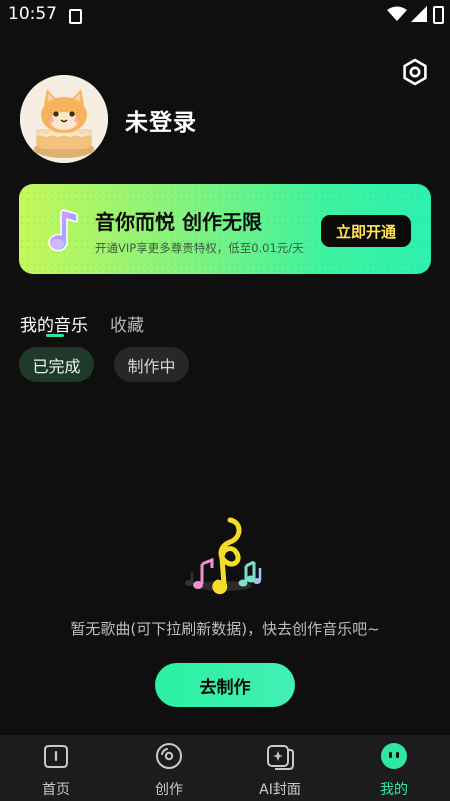  Describe the element at coordinates (199, 248) in the screenshot. I see `vip-subtitle: 开通VIP享更多尊贵特权，低至0.01元/天` at that location.